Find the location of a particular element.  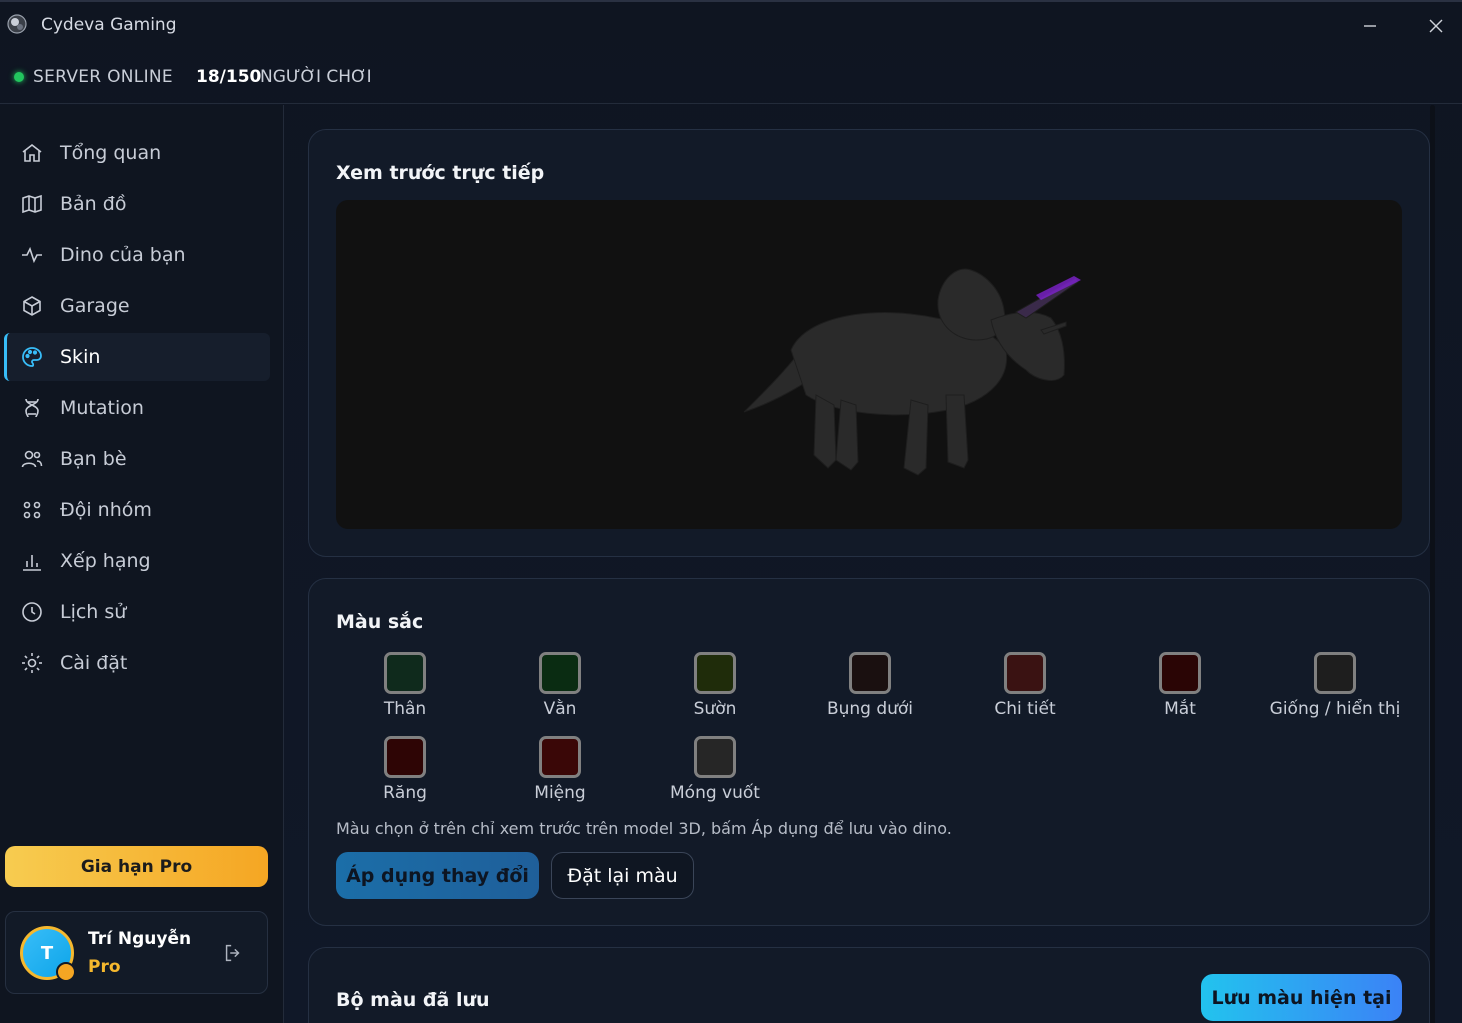

sidebar-item-label: Mutation is located at coordinates (102, 408).